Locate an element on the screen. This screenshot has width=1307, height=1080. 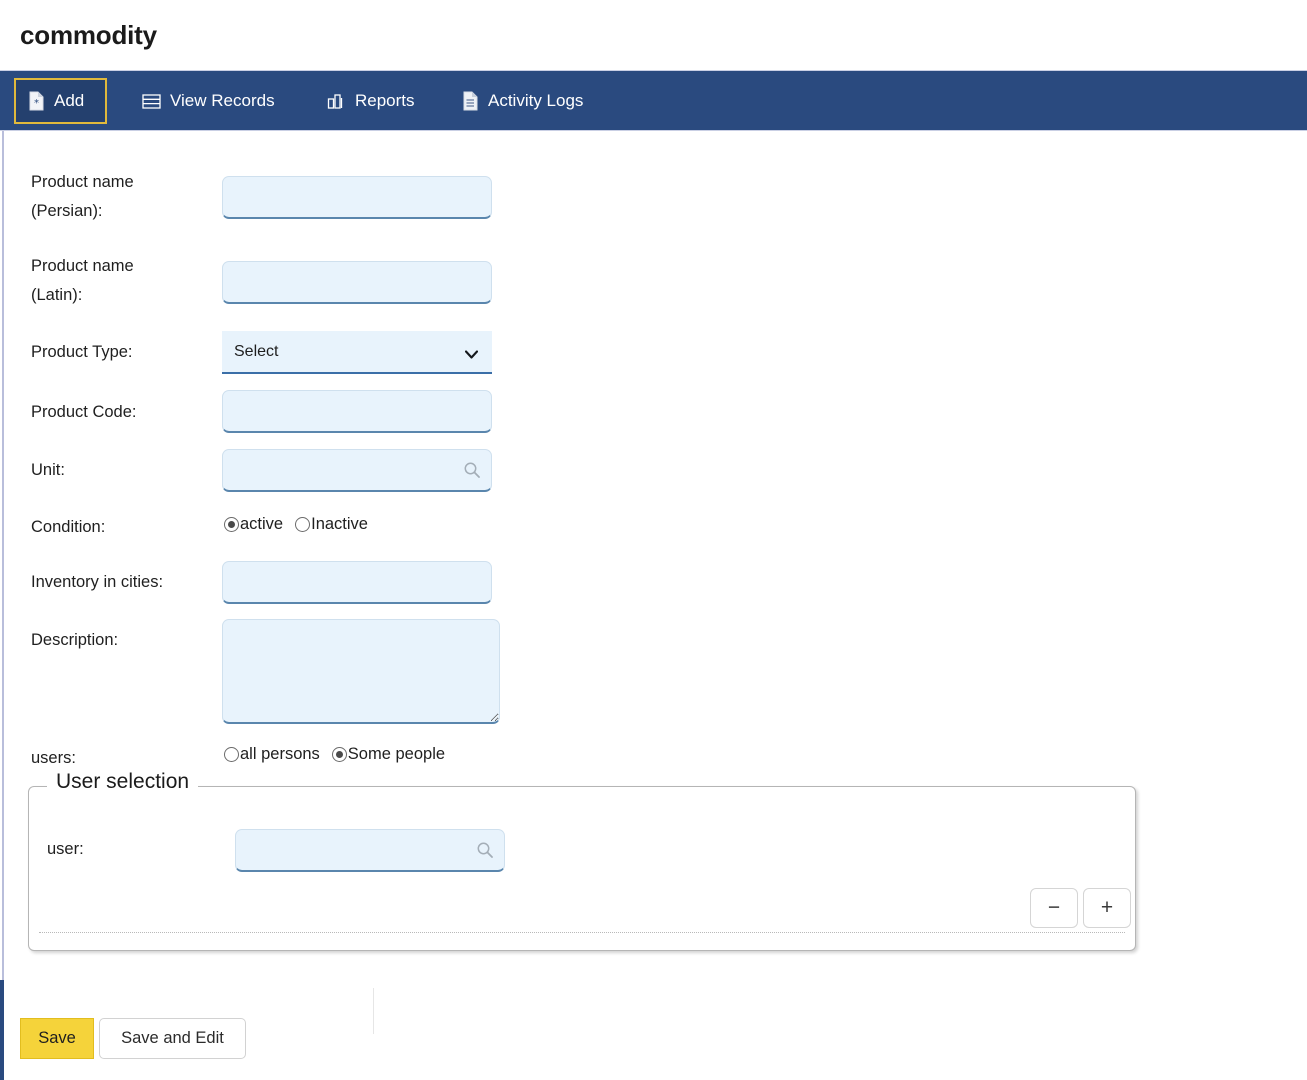
condition-label: Condition: is located at coordinates (68, 527).